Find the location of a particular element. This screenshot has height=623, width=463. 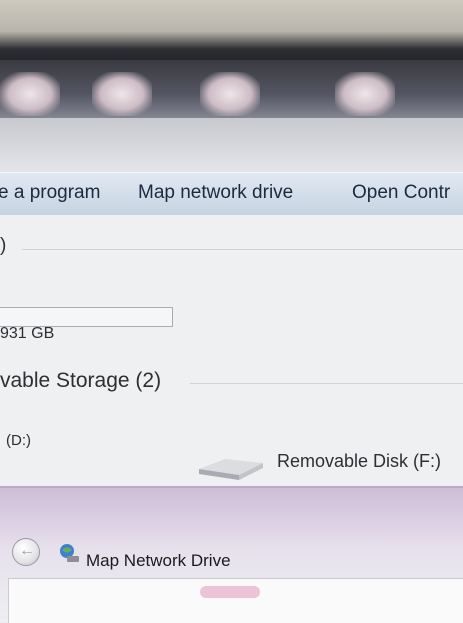

address-bar-area is located at coordinates (231, 146).